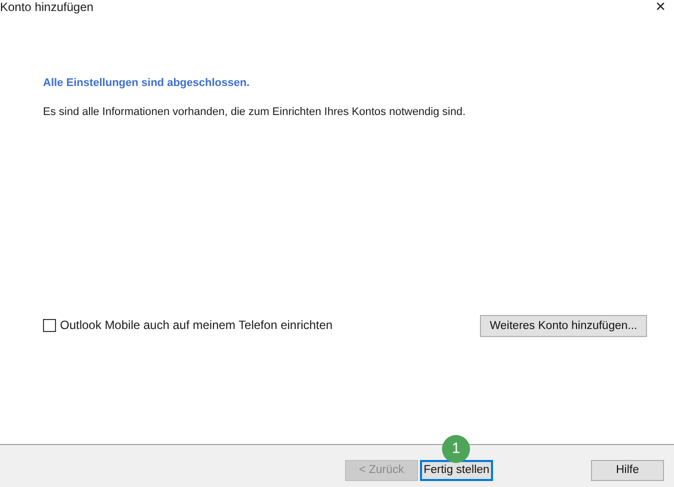  Describe the element at coordinates (147, 83) in the screenshot. I see `heading: Alle Einstellungen sind abgeschlossen.` at that location.